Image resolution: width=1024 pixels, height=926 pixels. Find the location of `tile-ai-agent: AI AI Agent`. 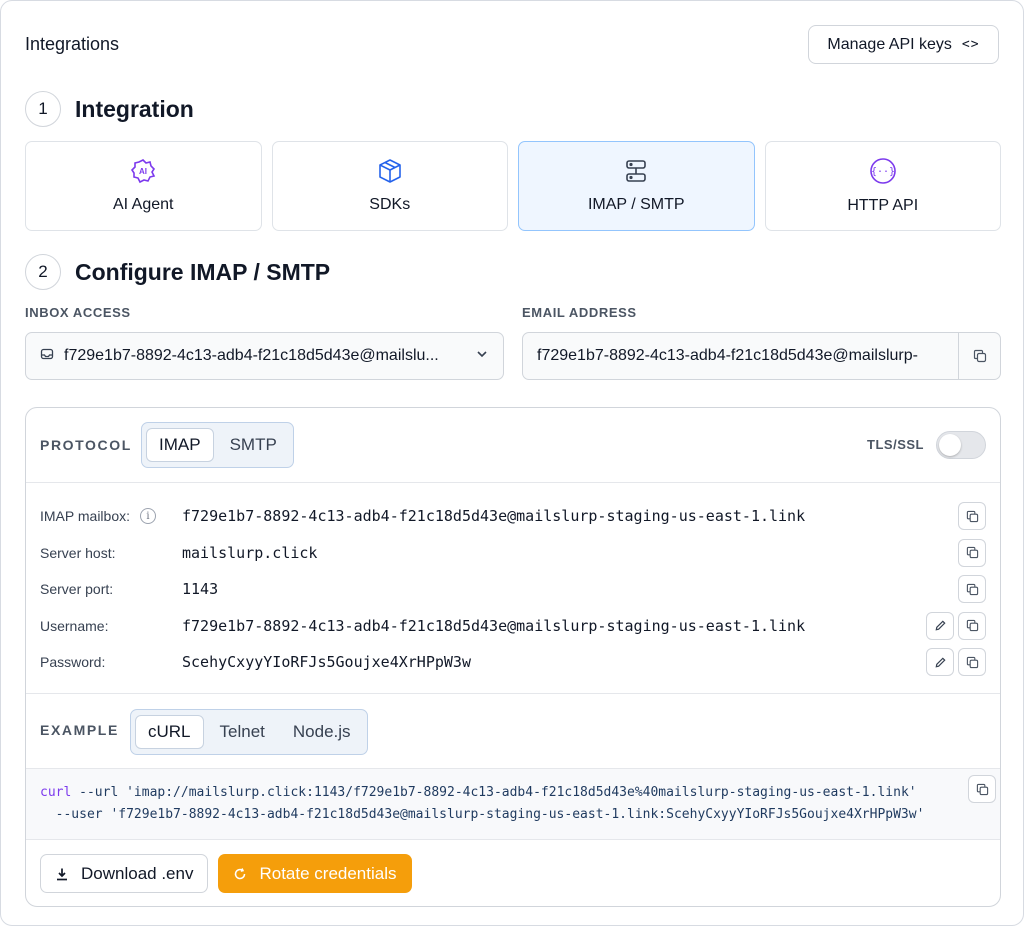

tile-ai-agent: AI AI Agent is located at coordinates (143, 186).